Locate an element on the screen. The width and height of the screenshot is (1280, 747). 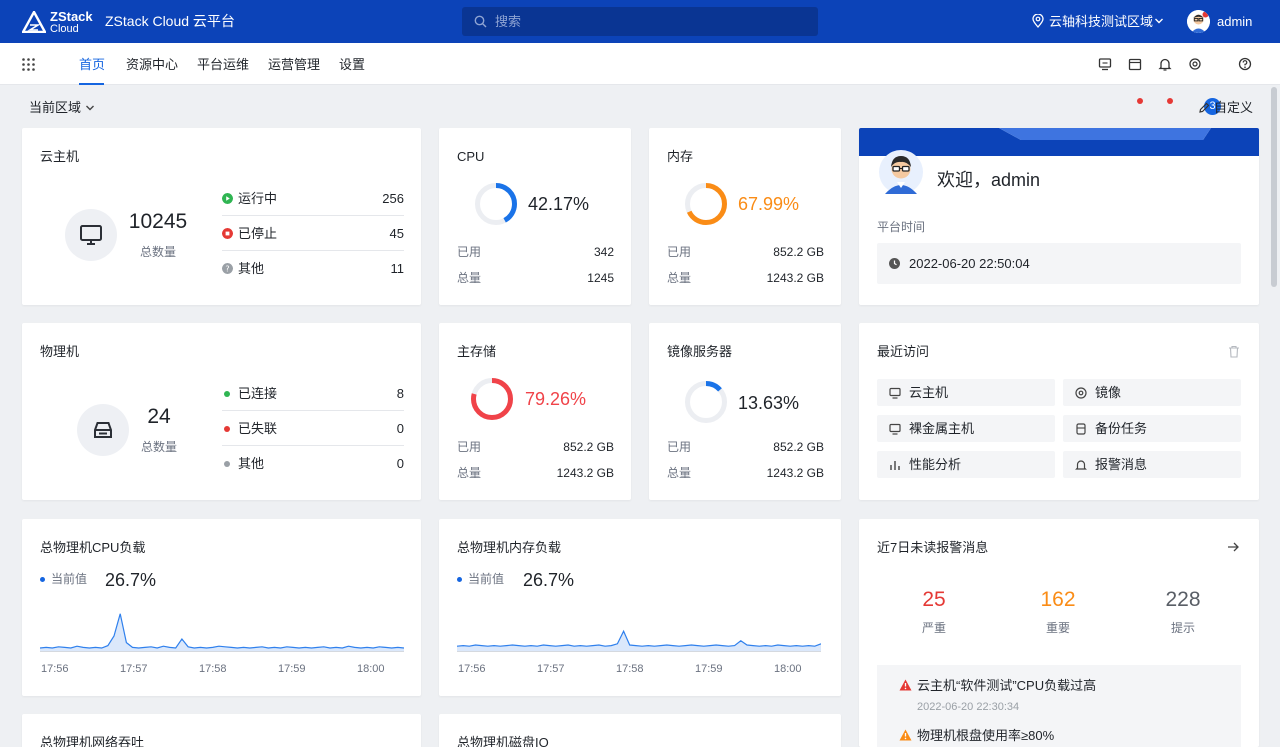
search-placeholder: 搜索 is located at coordinates (508, 21).